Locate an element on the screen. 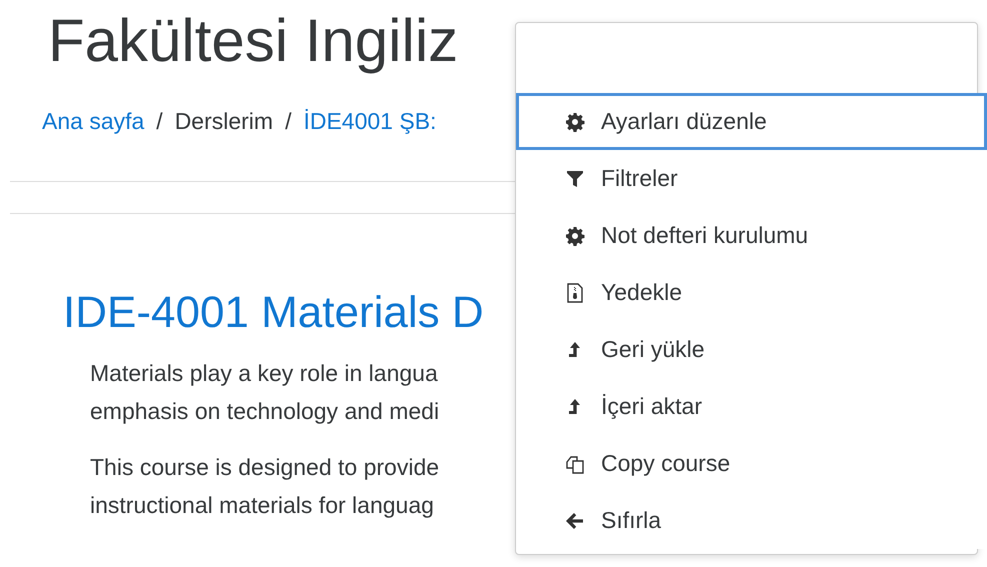  paragraph-line: This course is designed to provide is located at coordinates (265, 467).